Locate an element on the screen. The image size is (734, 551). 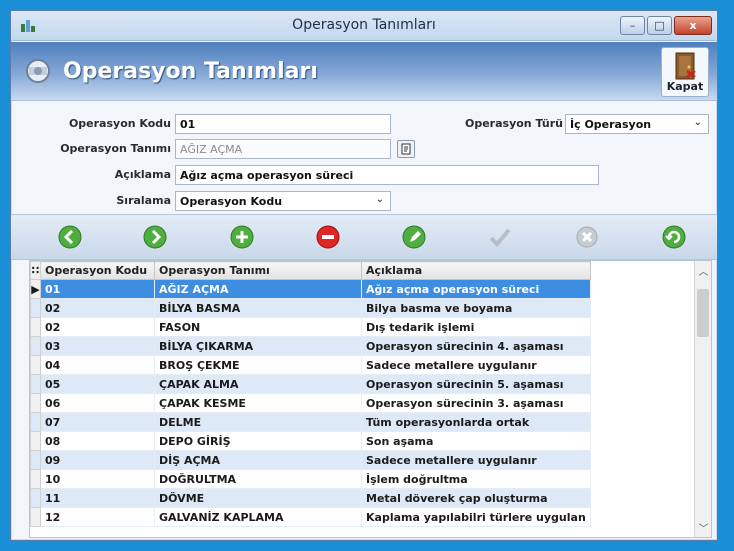
tur-value: İç Operasyon is located at coordinates (611, 124).